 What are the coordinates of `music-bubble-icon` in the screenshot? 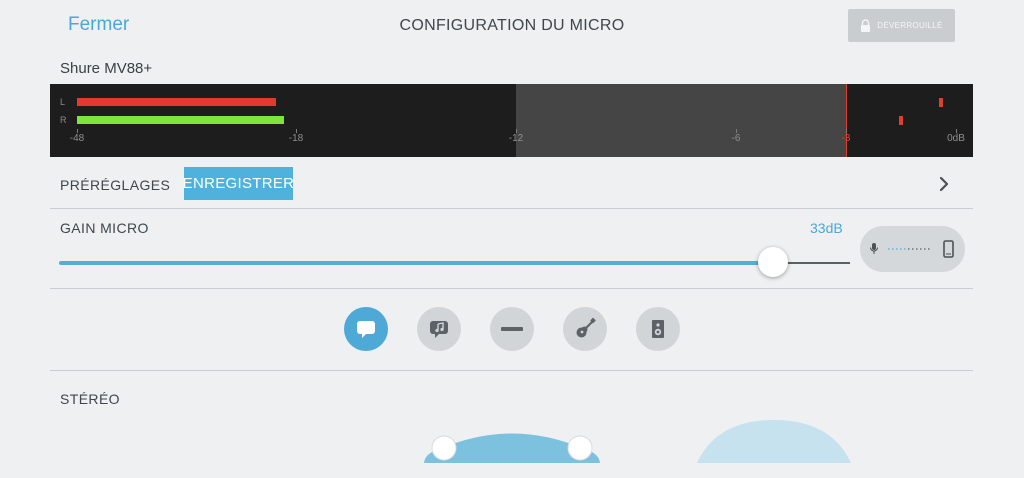 It's located at (439, 329).